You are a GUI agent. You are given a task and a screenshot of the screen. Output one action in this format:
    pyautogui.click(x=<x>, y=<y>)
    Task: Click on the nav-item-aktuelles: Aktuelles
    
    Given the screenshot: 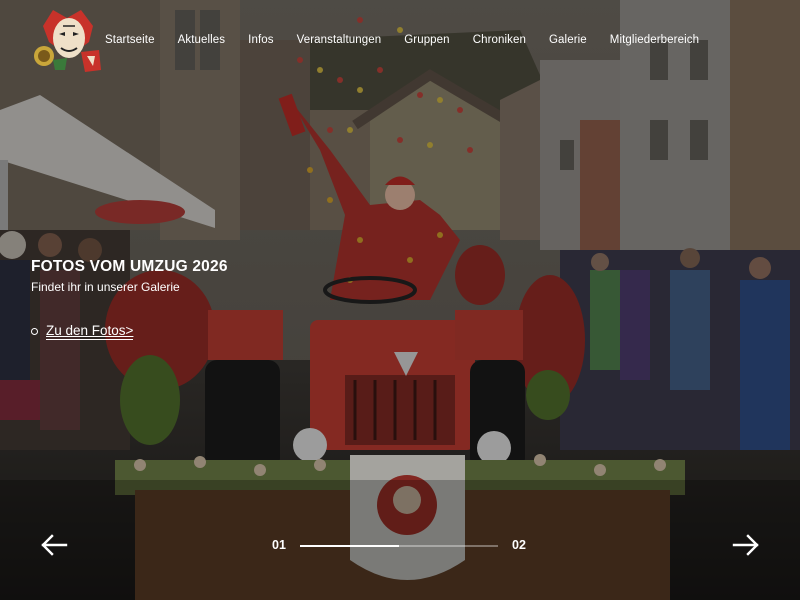 What is the action you would take?
    pyautogui.click(x=202, y=40)
    